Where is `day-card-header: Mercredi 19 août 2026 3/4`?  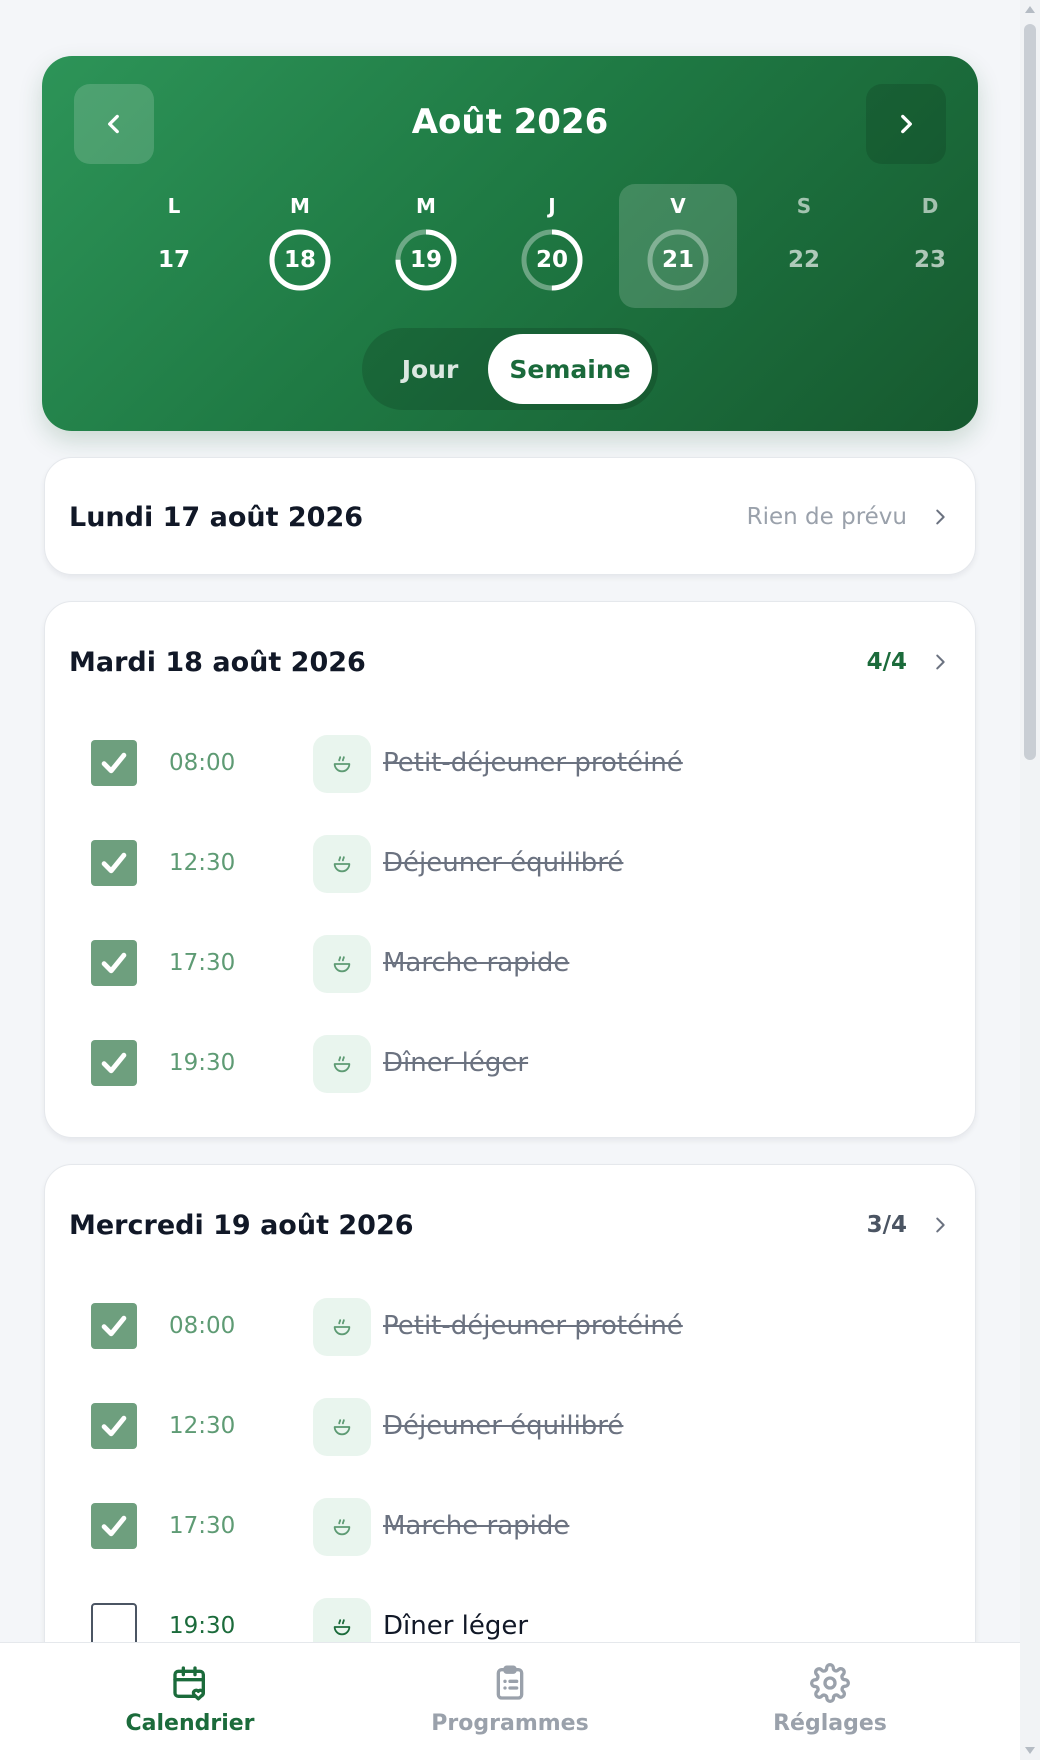 day-card-header: Mercredi 19 août 2026 3/4 is located at coordinates (510, 1225).